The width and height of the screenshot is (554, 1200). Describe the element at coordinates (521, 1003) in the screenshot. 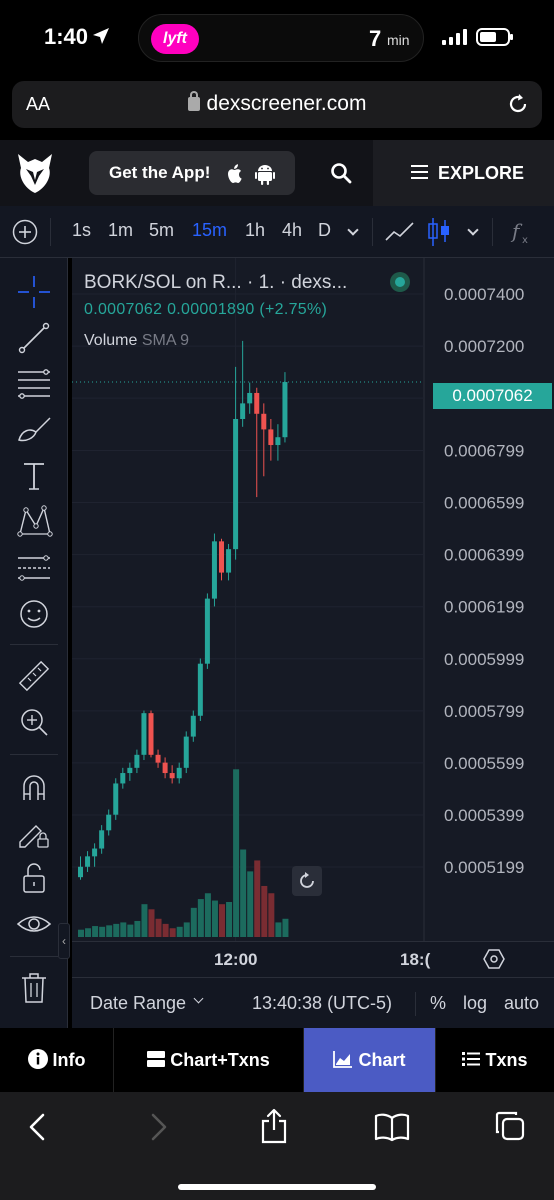

I see `auto-scale-toggle: auto` at that location.